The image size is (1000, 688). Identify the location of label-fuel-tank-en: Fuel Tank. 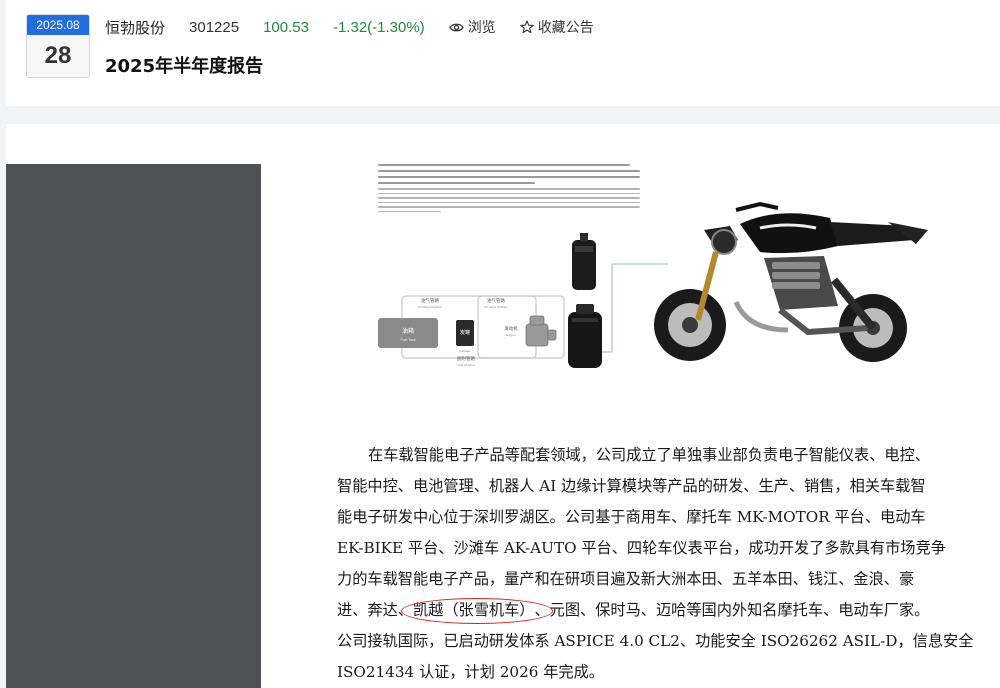
(407, 340).